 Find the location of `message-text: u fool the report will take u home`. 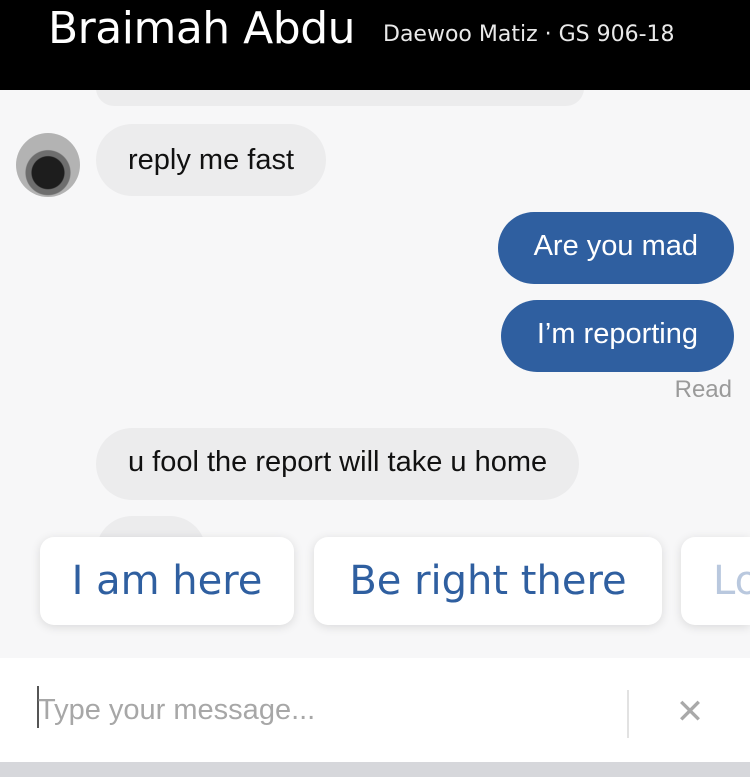

message-text: u fool the report will take u home is located at coordinates (338, 462).